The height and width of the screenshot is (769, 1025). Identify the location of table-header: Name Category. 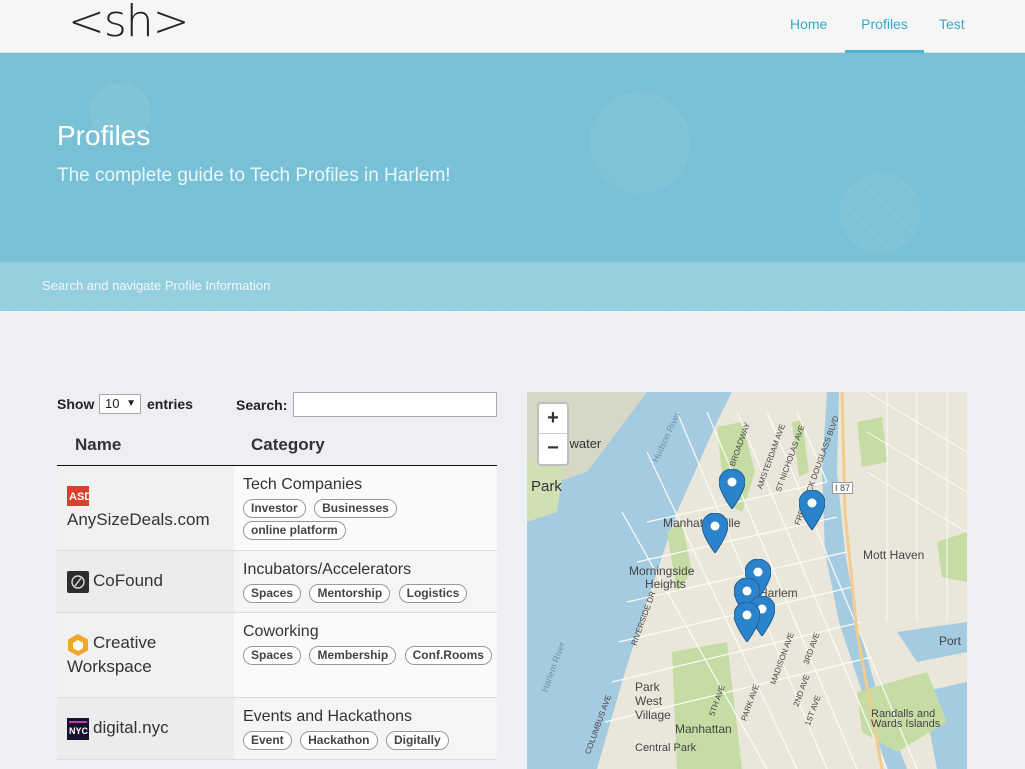
(277, 445).